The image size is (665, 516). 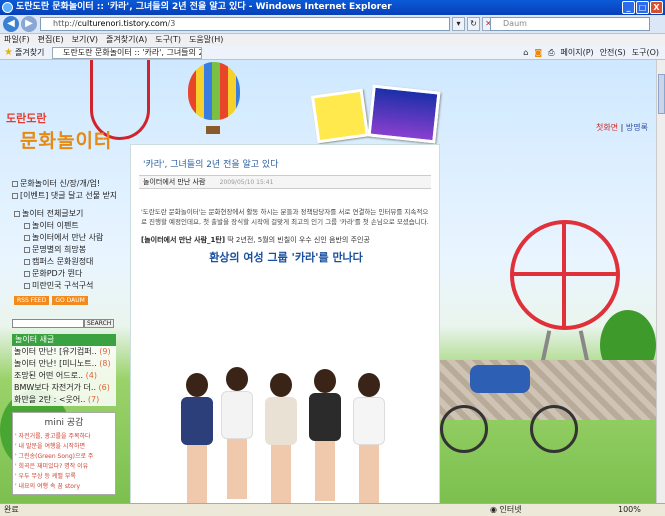 What do you see at coordinates (8, 52) in the screenshot?
I see `star-icon: ★` at bounding box center [8, 52].